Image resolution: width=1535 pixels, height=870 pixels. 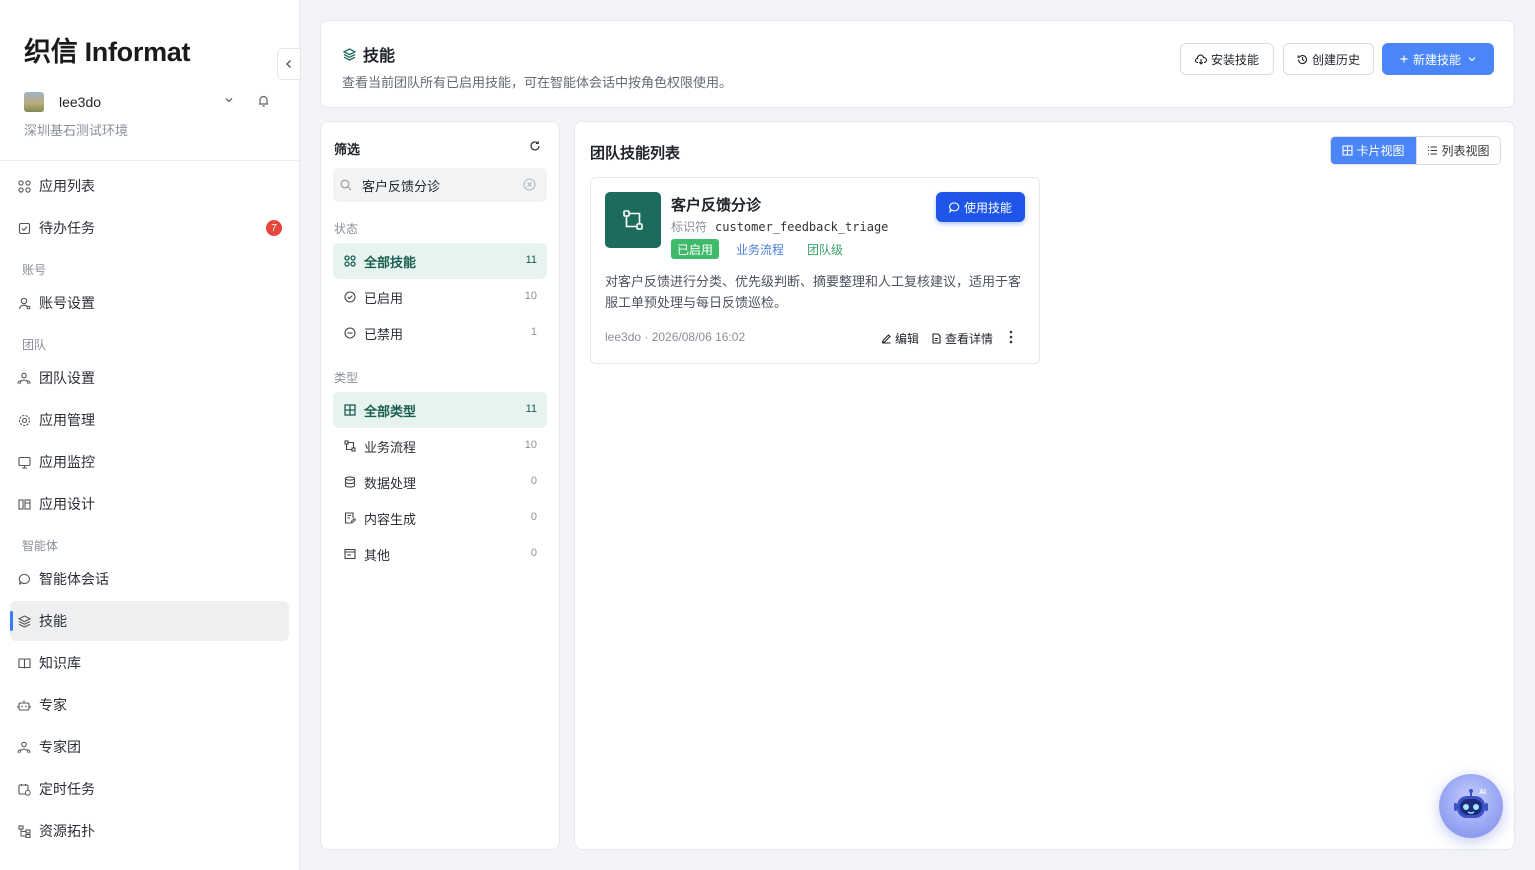 What do you see at coordinates (34, 345) in the screenshot?
I see `nav-group-label: 团队` at bounding box center [34, 345].